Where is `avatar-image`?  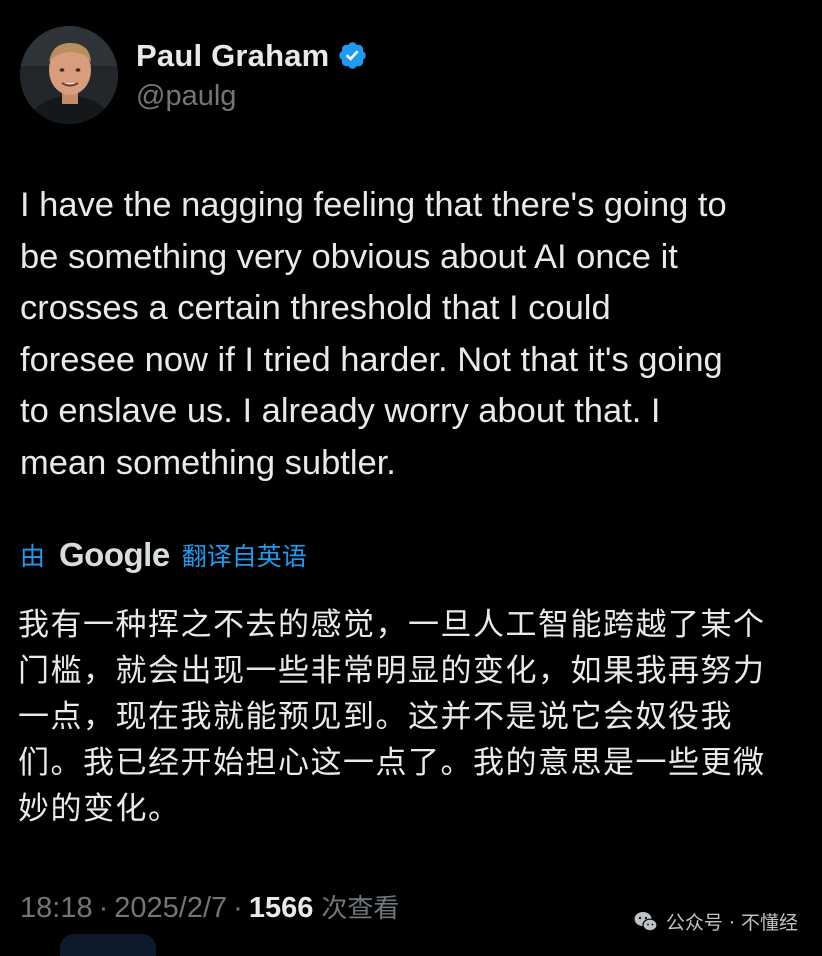
avatar-image is located at coordinates (69, 75).